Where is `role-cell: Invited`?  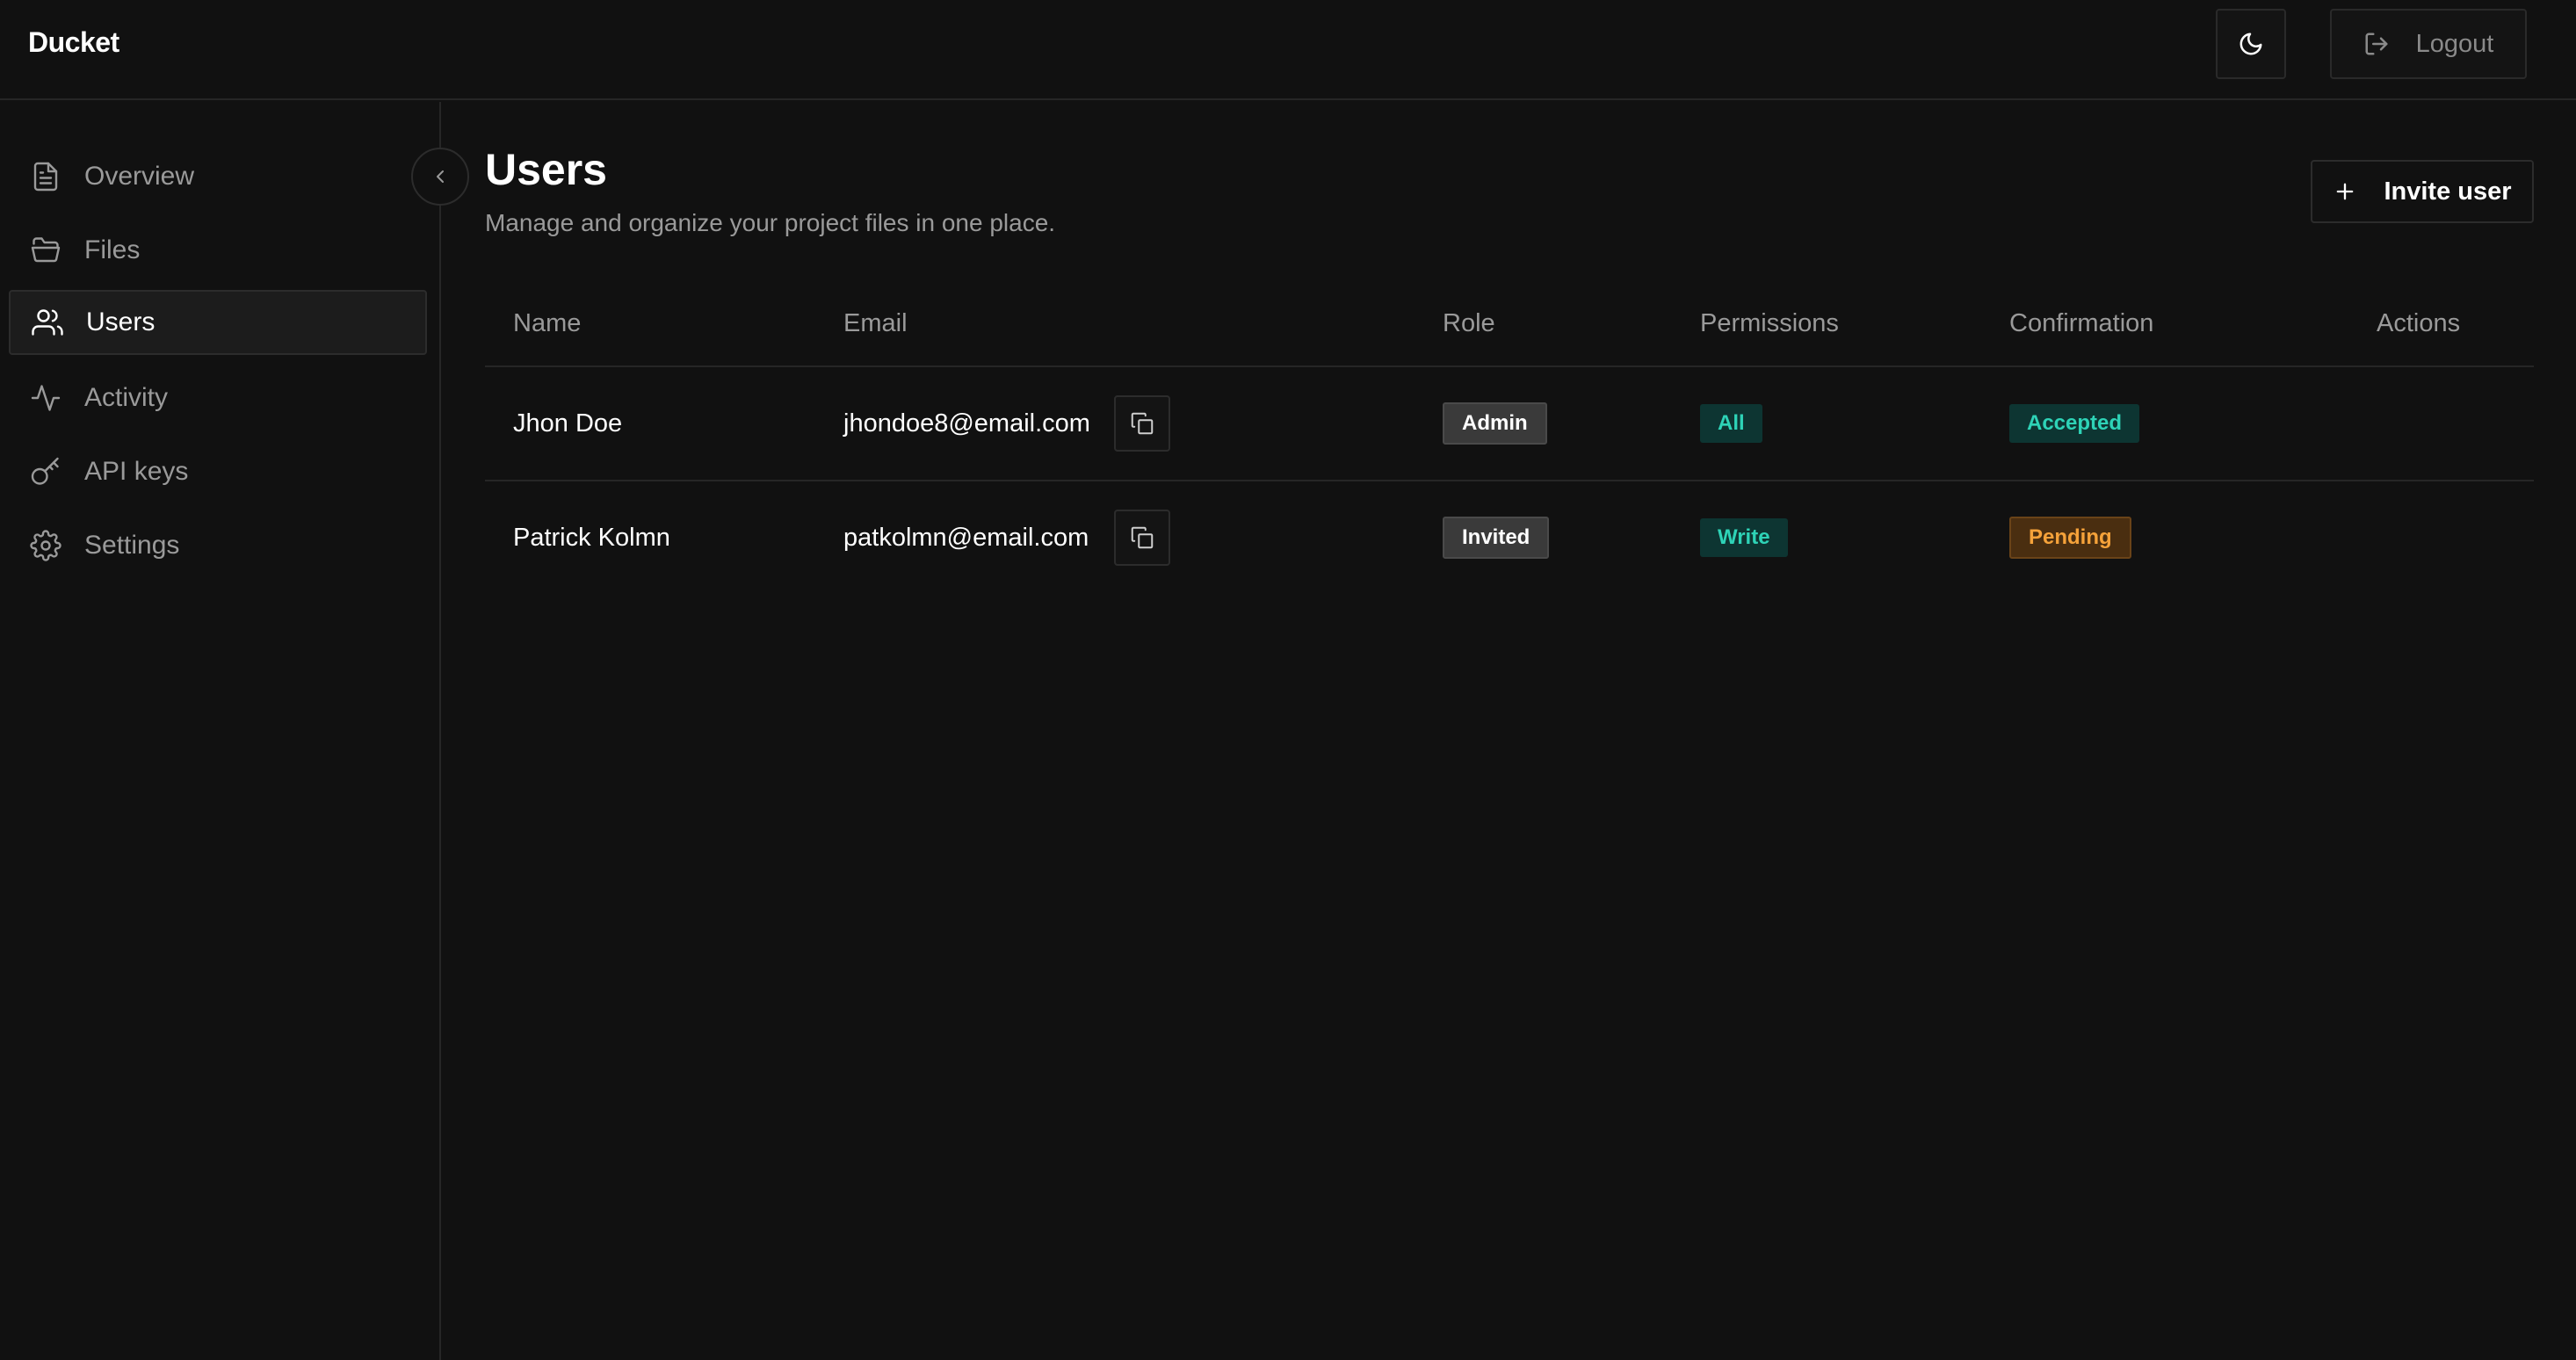 role-cell: Invited is located at coordinates (1496, 537).